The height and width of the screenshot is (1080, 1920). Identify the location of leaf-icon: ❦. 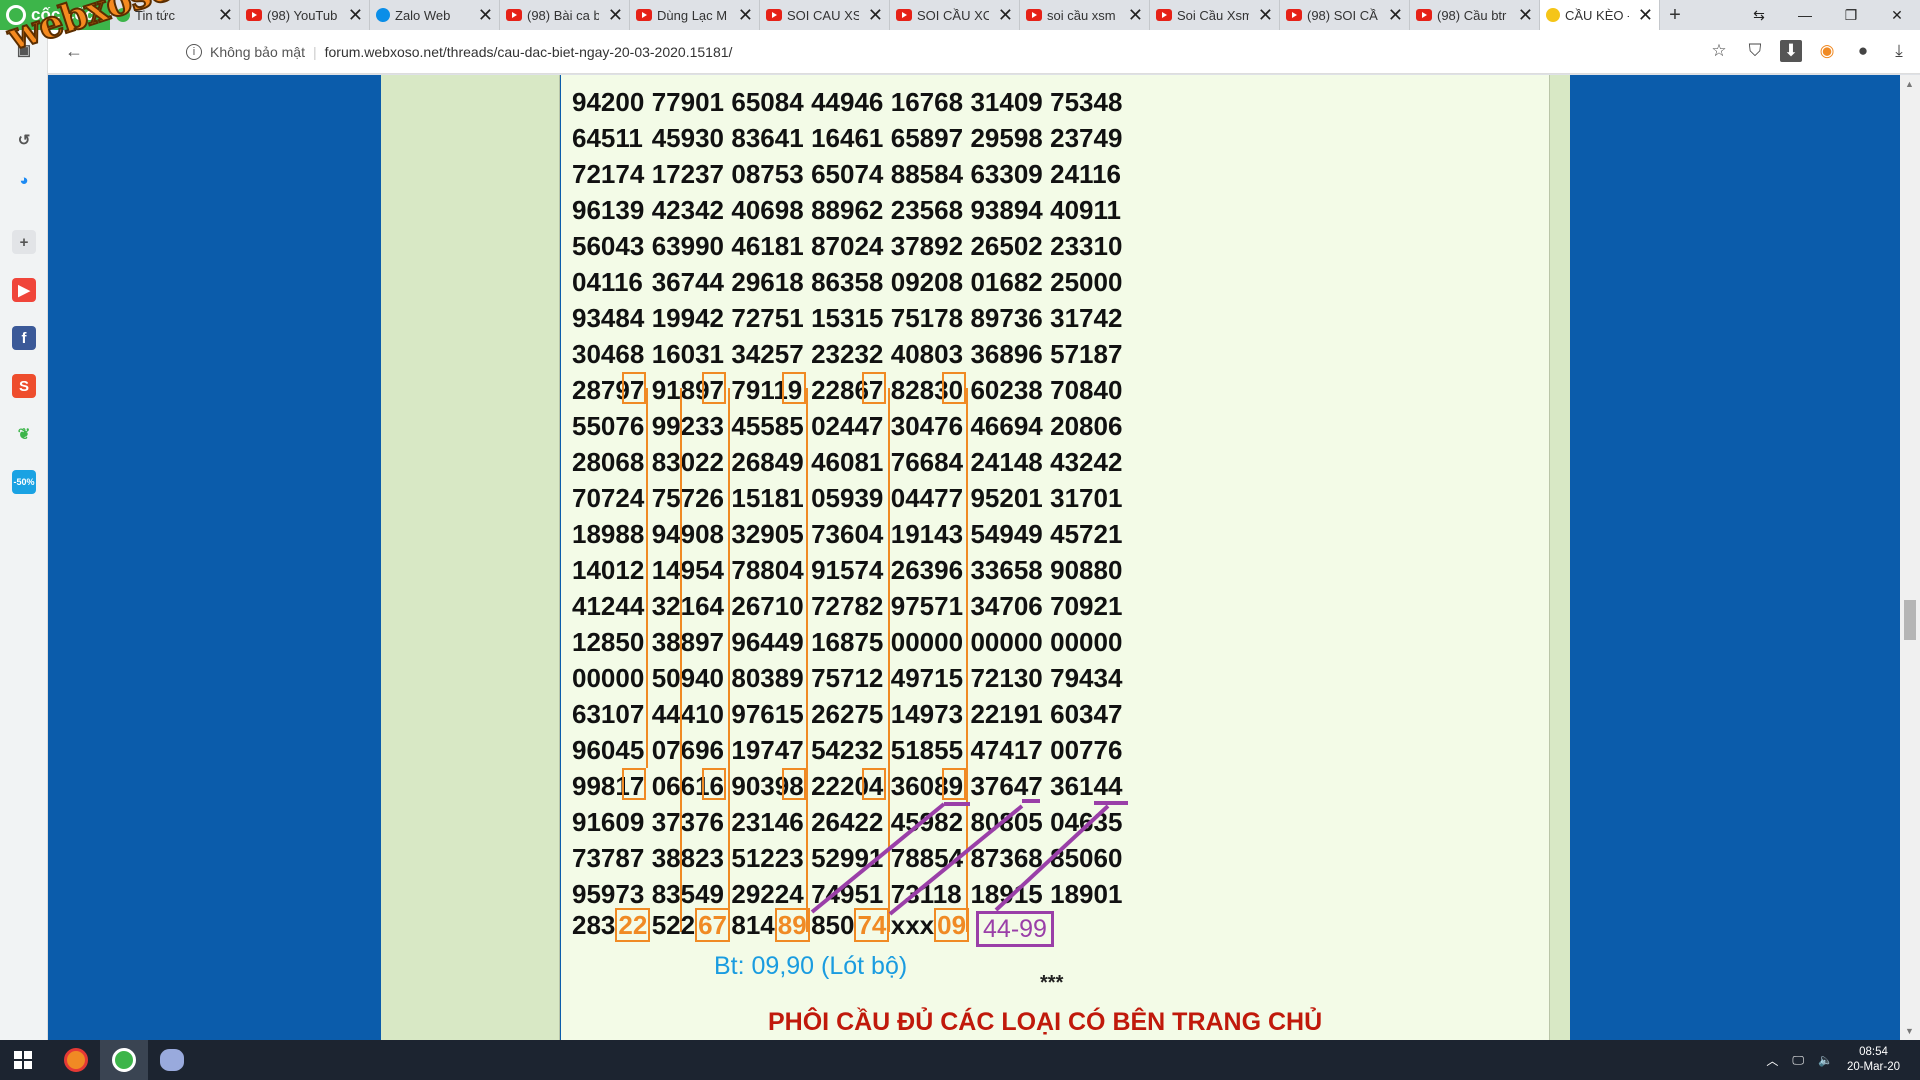
(24, 434).